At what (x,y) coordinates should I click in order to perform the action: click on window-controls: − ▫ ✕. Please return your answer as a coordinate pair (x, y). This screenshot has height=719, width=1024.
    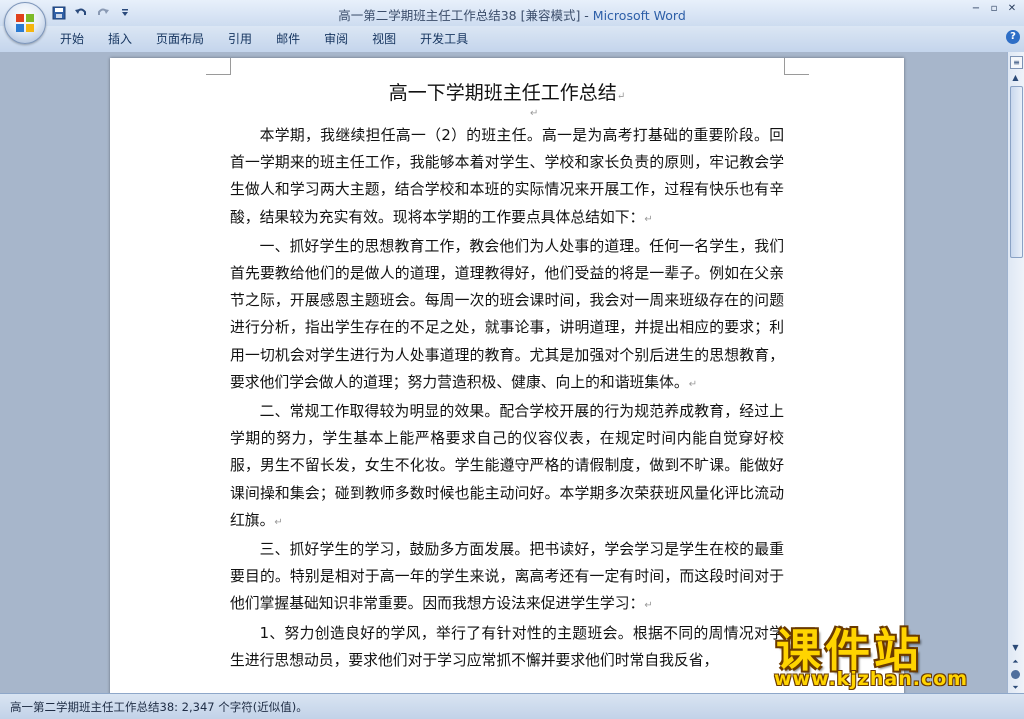
    Looking at the image, I should click on (994, 9).